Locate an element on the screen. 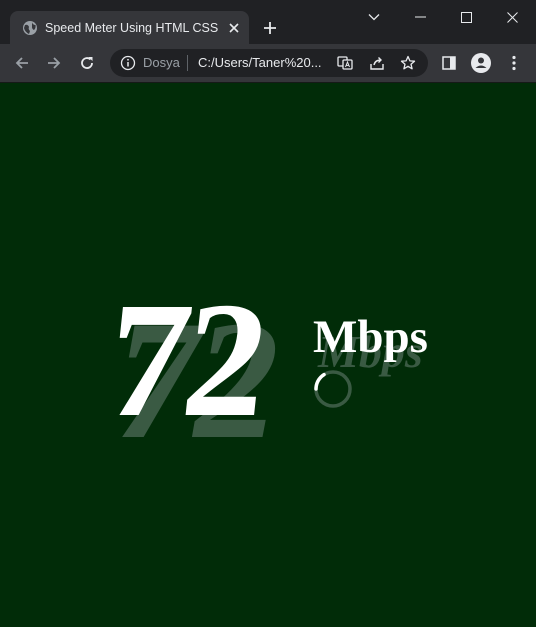 The width and height of the screenshot is (536, 627). plus-icon is located at coordinates (270, 28).